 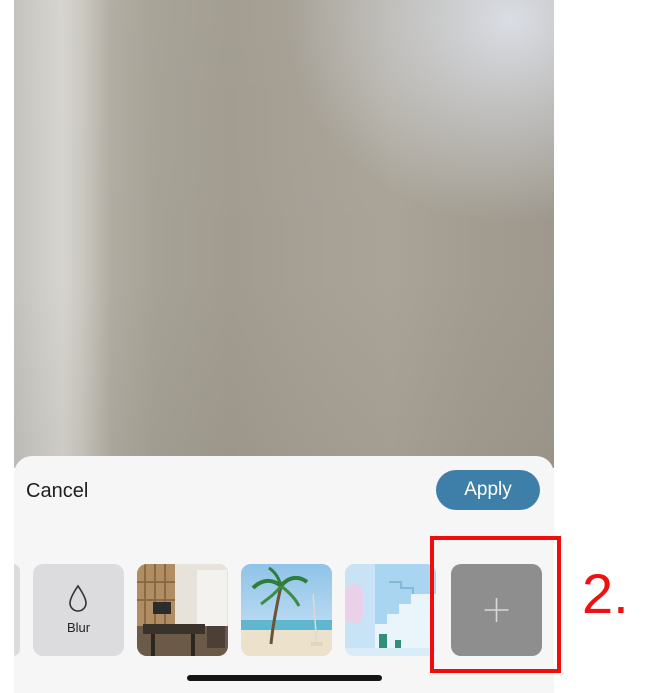 I want to click on blur-label: Blur, so click(x=78, y=627).